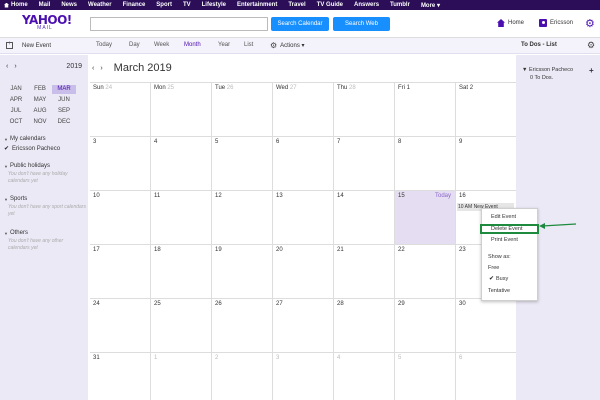 The height and width of the screenshot is (400, 600). What do you see at coordinates (45, 139) in the screenshot?
I see `my-calendars-header: ▼ My calendars` at bounding box center [45, 139].